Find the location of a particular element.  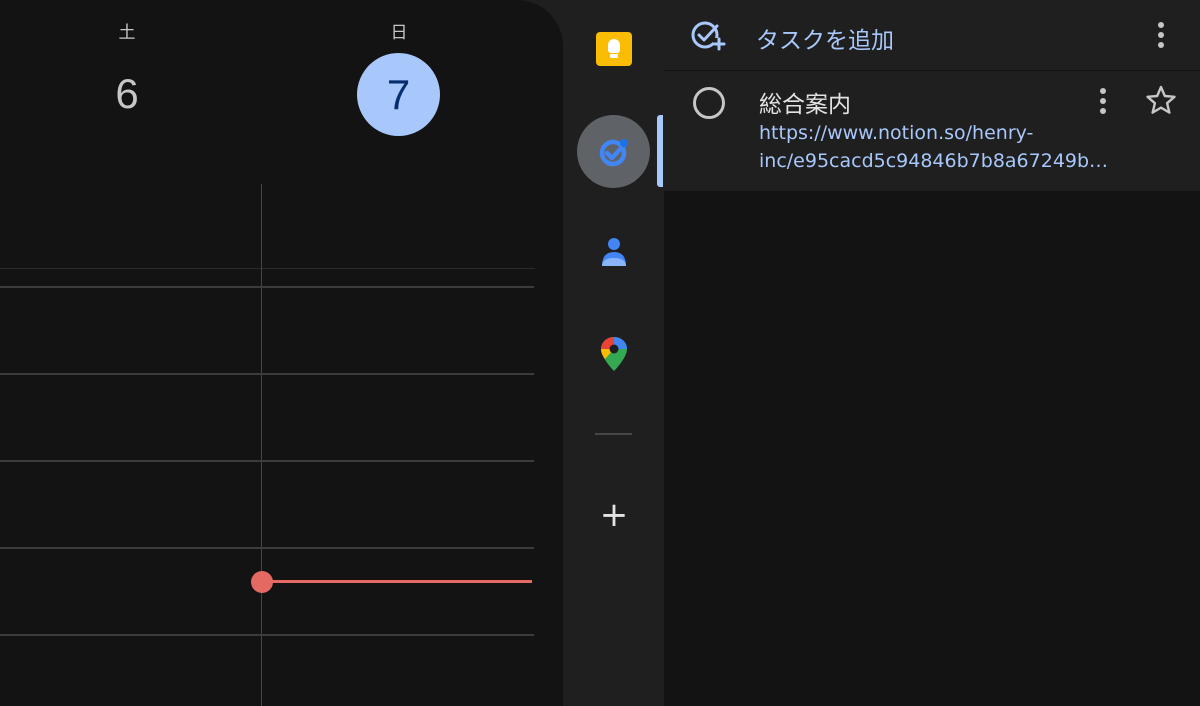

day-column-divider is located at coordinates (261, 445).